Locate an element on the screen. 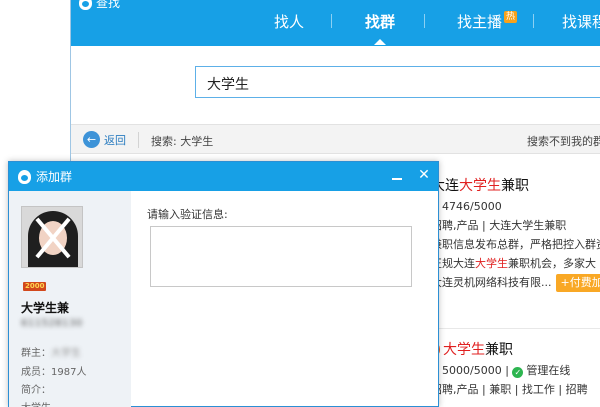  result-tags: 招聘,产品 | 大连大学生兼职 is located at coordinates (499, 225).